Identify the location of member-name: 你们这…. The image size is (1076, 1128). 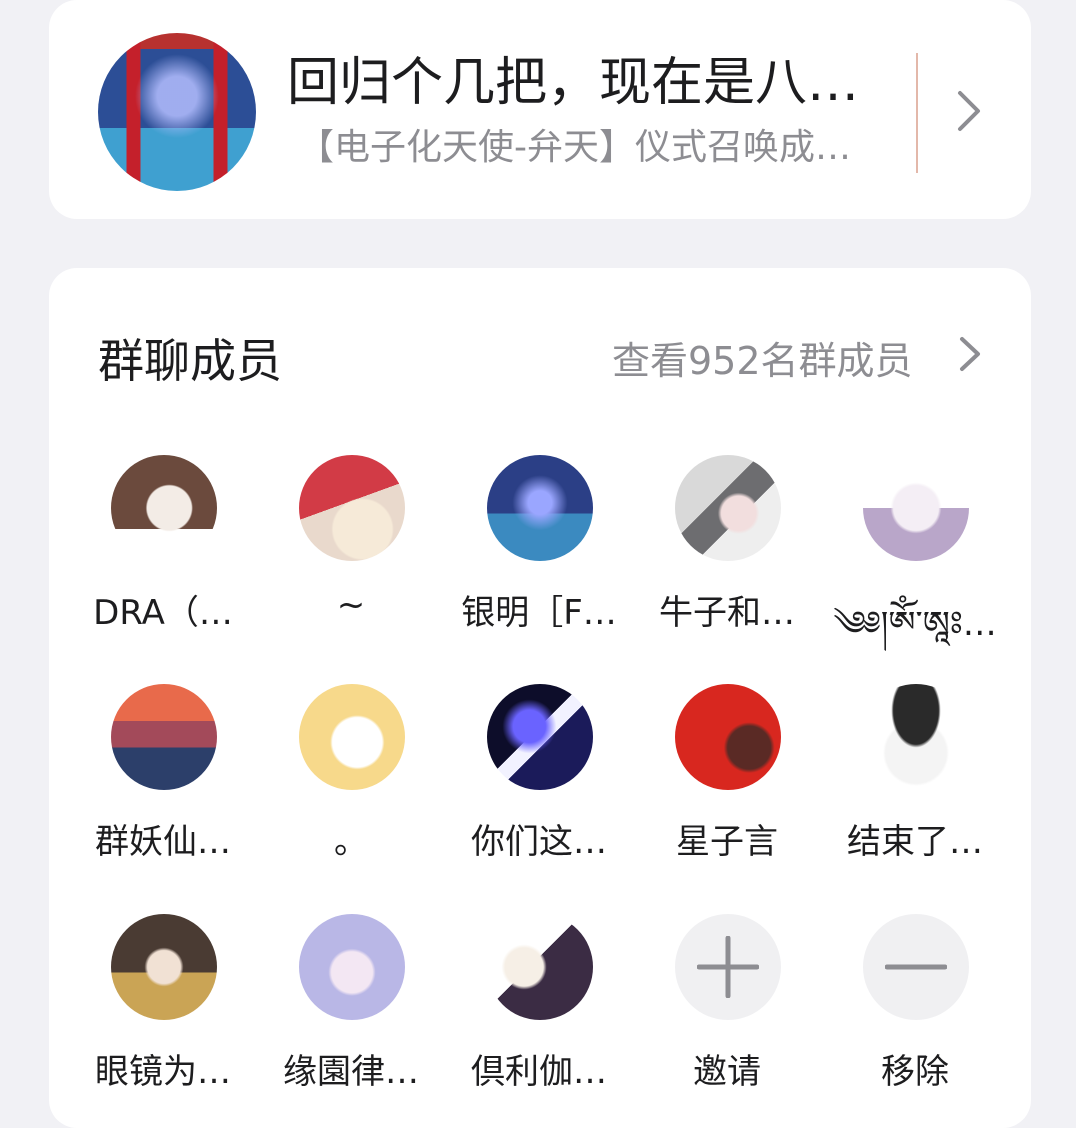
(539, 842).